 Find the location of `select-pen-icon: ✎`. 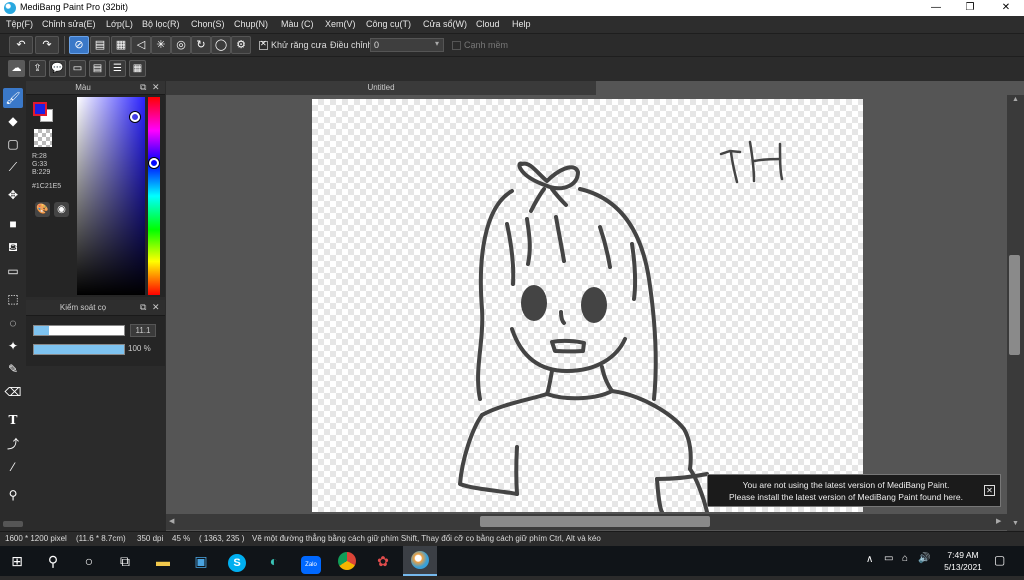

select-pen-icon: ✎ is located at coordinates (13, 369).